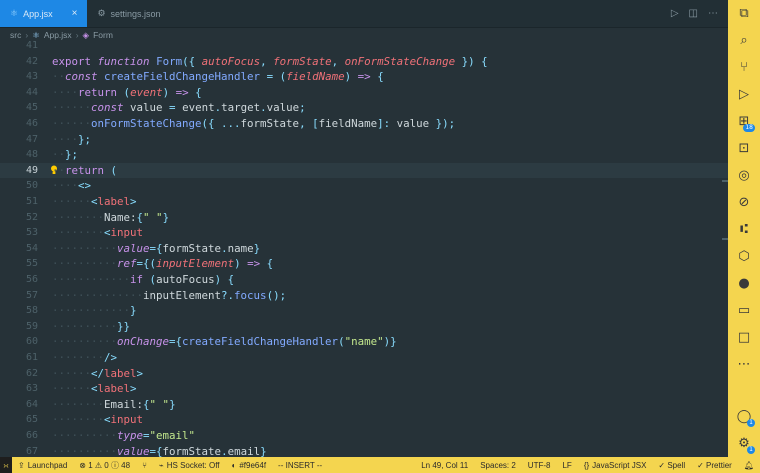 The image size is (760, 473). What do you see at coordinates (249, 465) in the screenshot?
I see `commit-item: ◐ #f9e64f` at bounding box center [249, 465].